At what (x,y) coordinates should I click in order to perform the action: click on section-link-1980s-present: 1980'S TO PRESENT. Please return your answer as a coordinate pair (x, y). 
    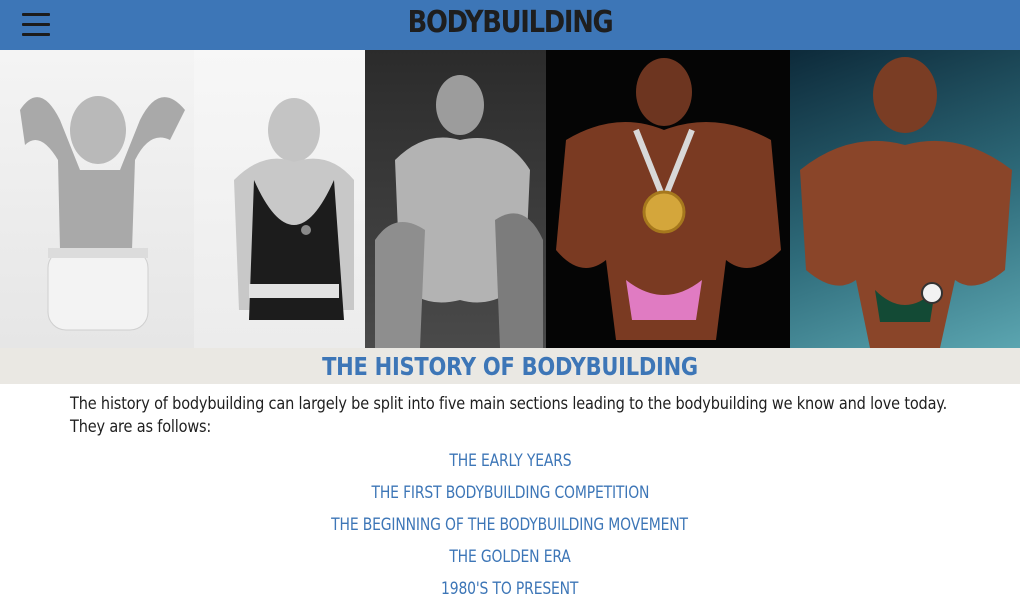
    Looking at the image, I should click on (509, 589).